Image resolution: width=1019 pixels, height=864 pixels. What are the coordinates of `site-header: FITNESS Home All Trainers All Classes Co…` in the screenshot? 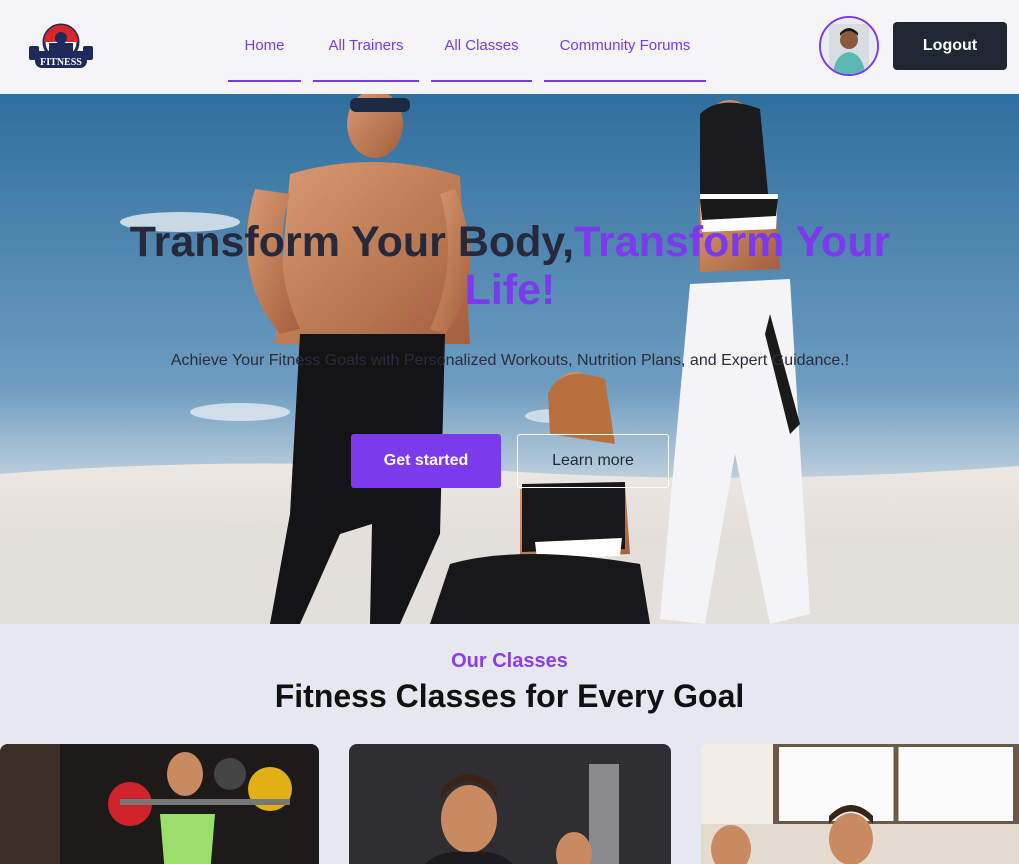 It's located at (509, 47).